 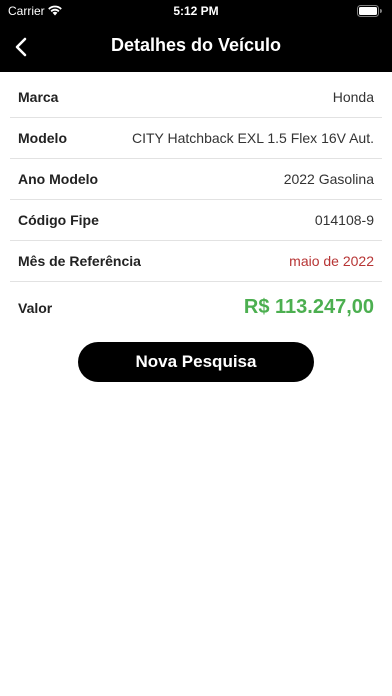 What do you see at coordinates (196, 97) in the screenshot?
I see `detail-row-marca: Marca Honda` at bounding box center [196, 97].